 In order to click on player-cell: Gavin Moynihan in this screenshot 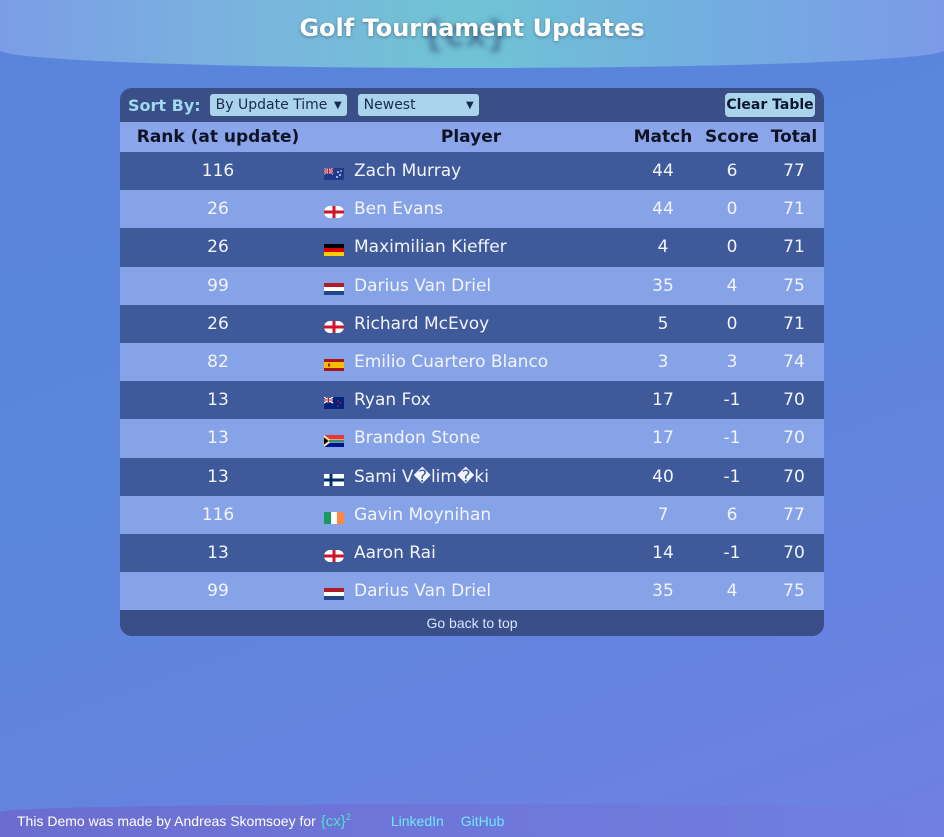, I will do `click(471, 515)`.